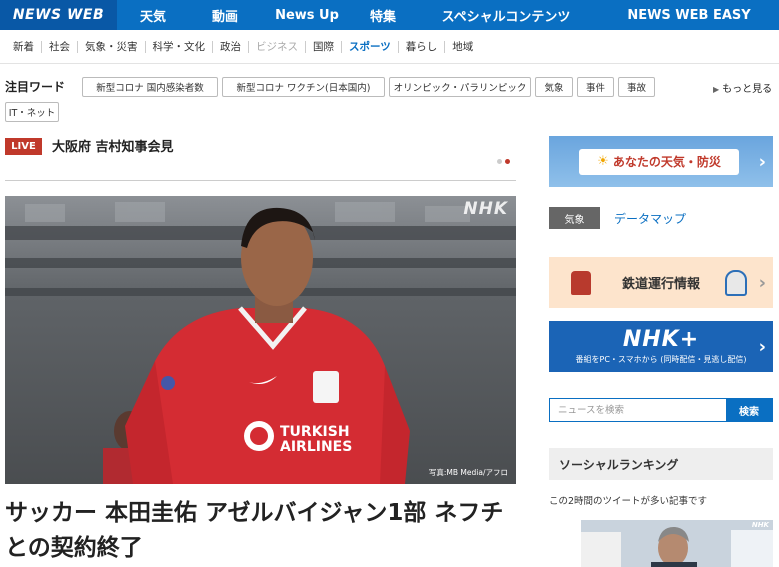 The width and height of the screenshot is (779, 567). Describe the element at coordinates (506, 15) in the screenshot. I see `nav-special-content: スペシャルコンテンツ` at that location.